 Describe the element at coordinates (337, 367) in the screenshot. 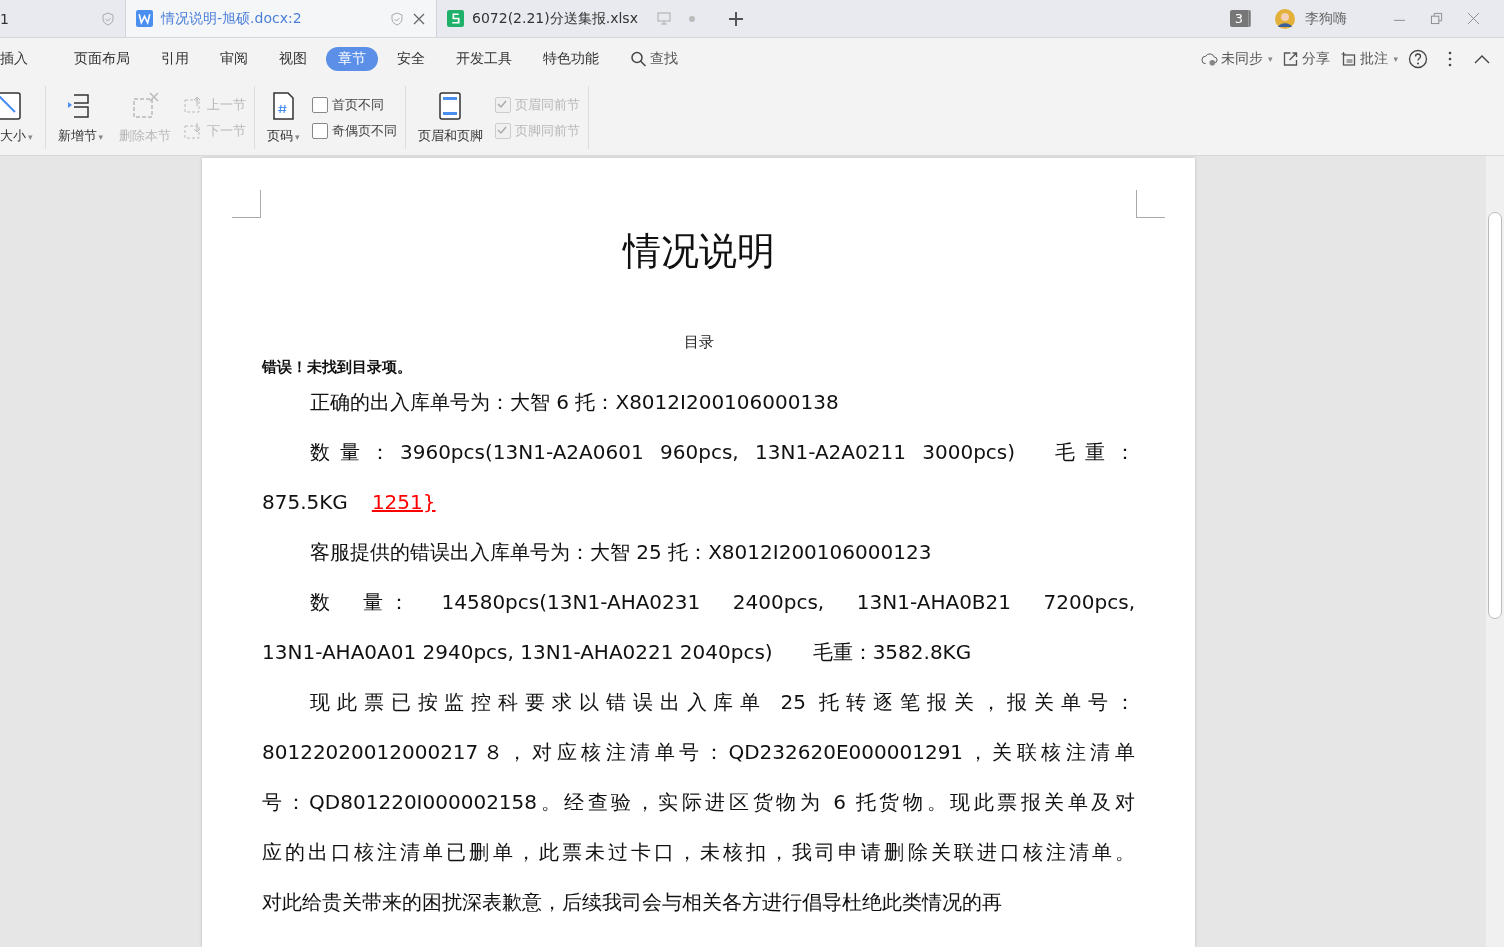

I see `toc-error: 错误！未找到目录项。` at that location.